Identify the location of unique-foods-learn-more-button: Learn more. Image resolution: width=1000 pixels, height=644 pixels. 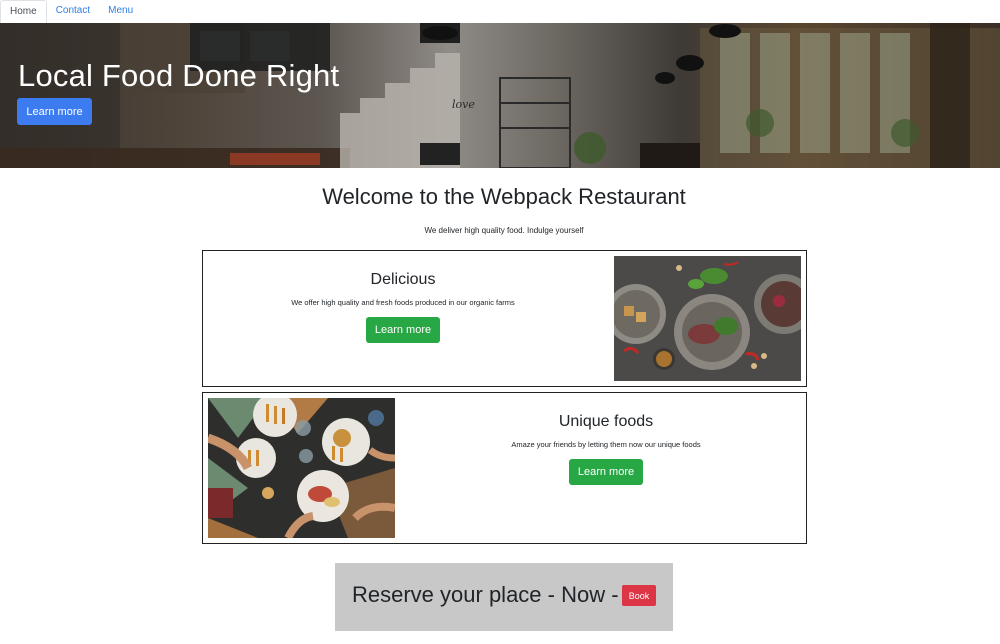
(606, 472).